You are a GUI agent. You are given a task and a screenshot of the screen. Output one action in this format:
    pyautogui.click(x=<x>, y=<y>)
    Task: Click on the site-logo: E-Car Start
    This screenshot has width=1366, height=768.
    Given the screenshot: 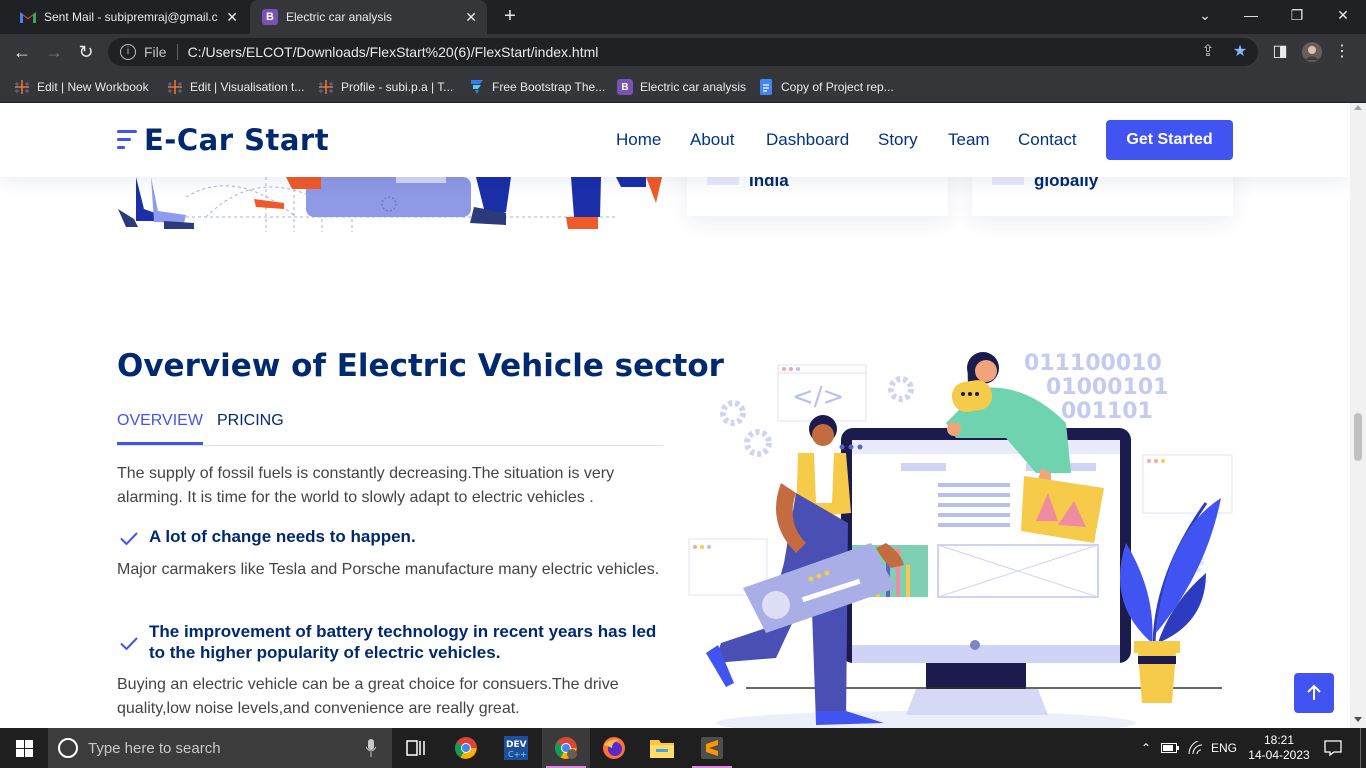 What is the action you would take?
    pyautogui.click(x=223, y=140)
    